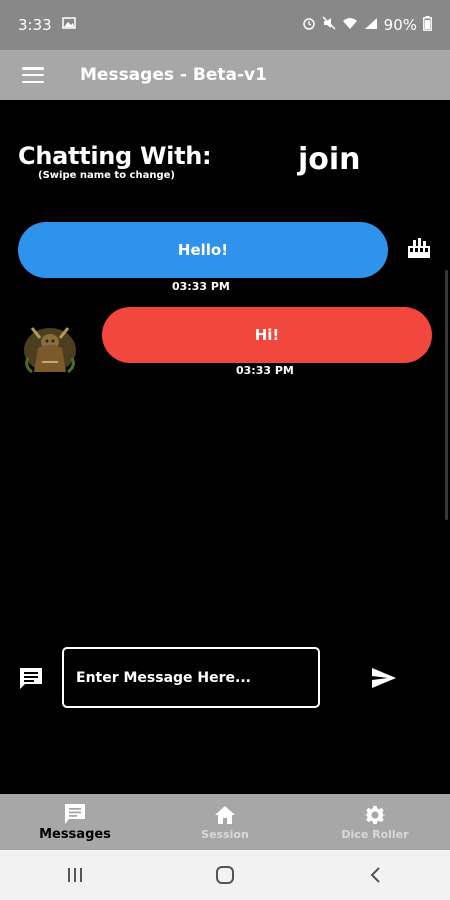 The image size is (450, 900). I want to click on gear-icon, so click(375, 814).